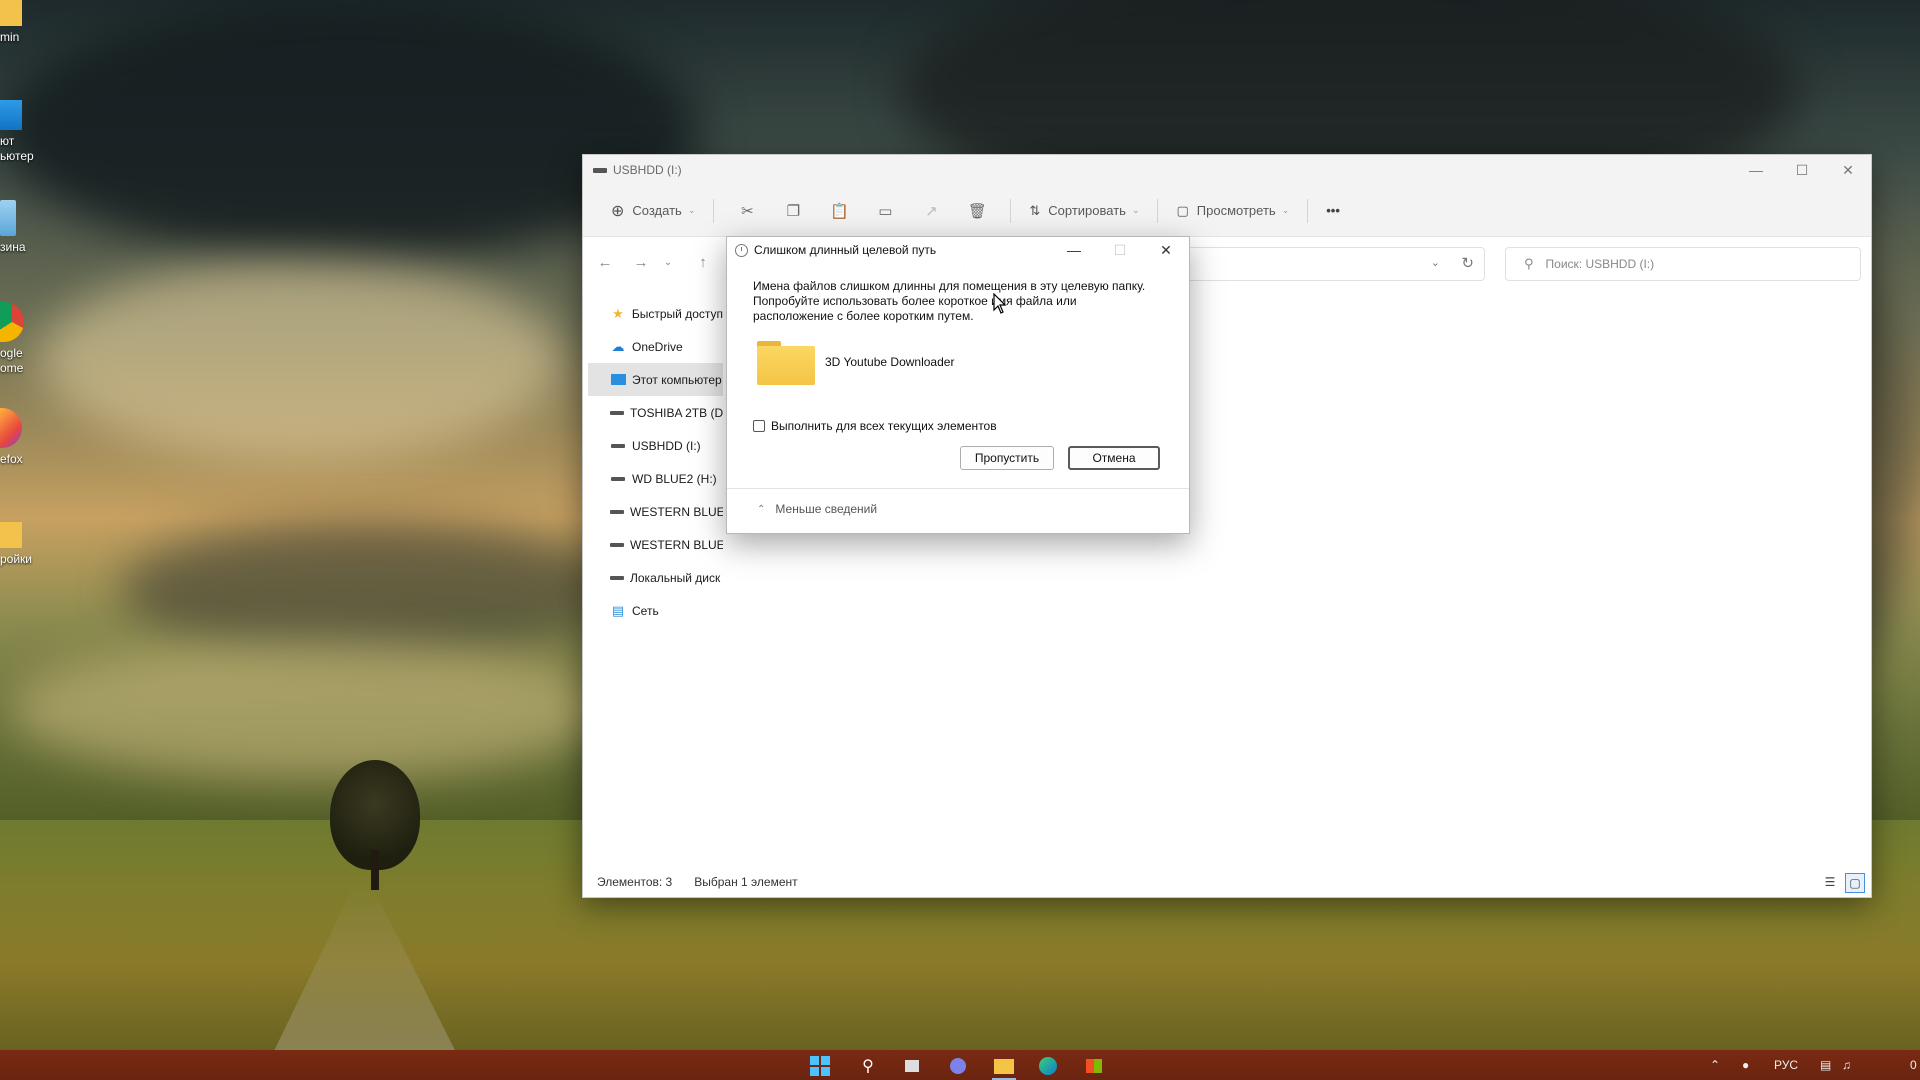 Image resolution: width=1920 pixels, height=1080 pixels. Describe the element at coordinates (703, 262) in the screenshot. I see `up-button: ↑` at that location.